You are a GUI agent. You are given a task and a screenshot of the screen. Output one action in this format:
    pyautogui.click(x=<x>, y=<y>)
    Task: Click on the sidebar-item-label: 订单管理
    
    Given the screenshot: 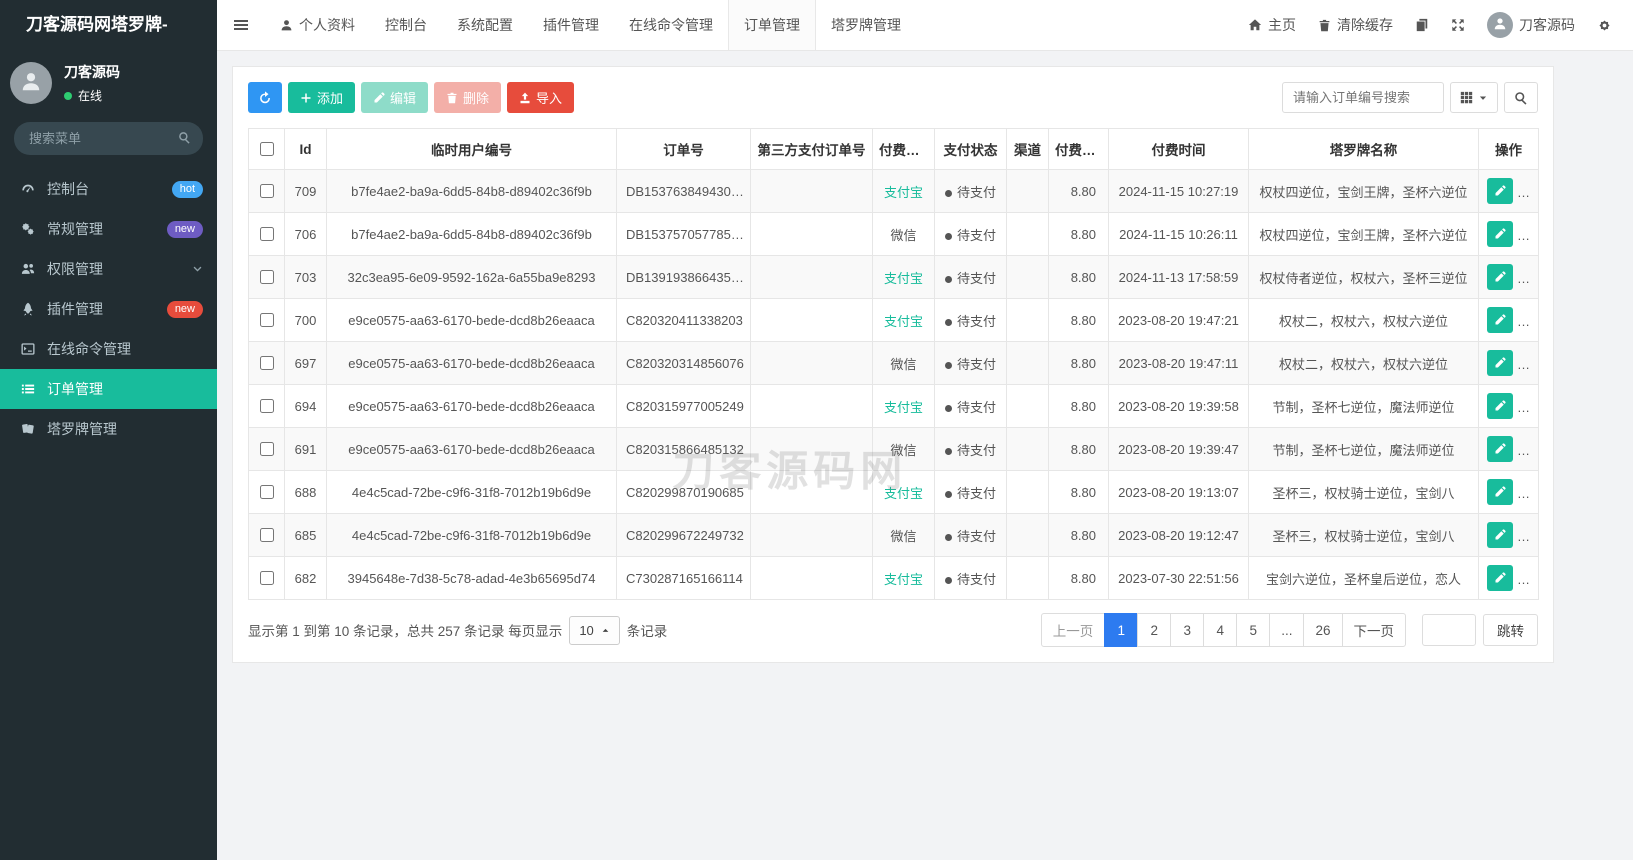 What is the action you would take?
    pyautogui.click(x=75, y=389)
    